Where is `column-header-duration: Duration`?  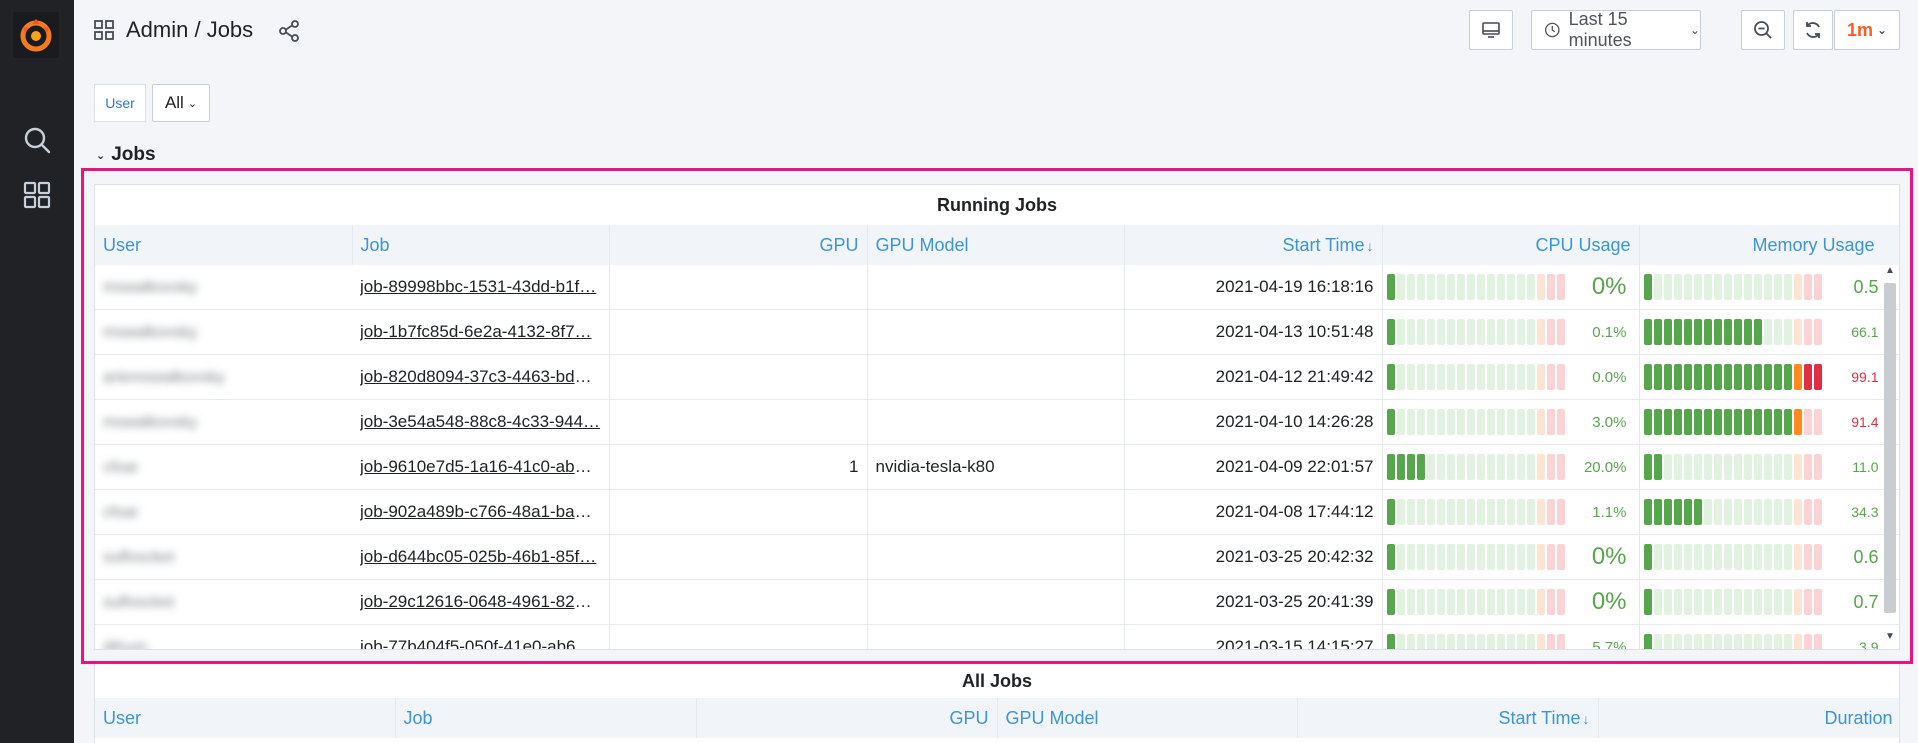 column-header-duration: Duration is located at coordinates (1748, 718).